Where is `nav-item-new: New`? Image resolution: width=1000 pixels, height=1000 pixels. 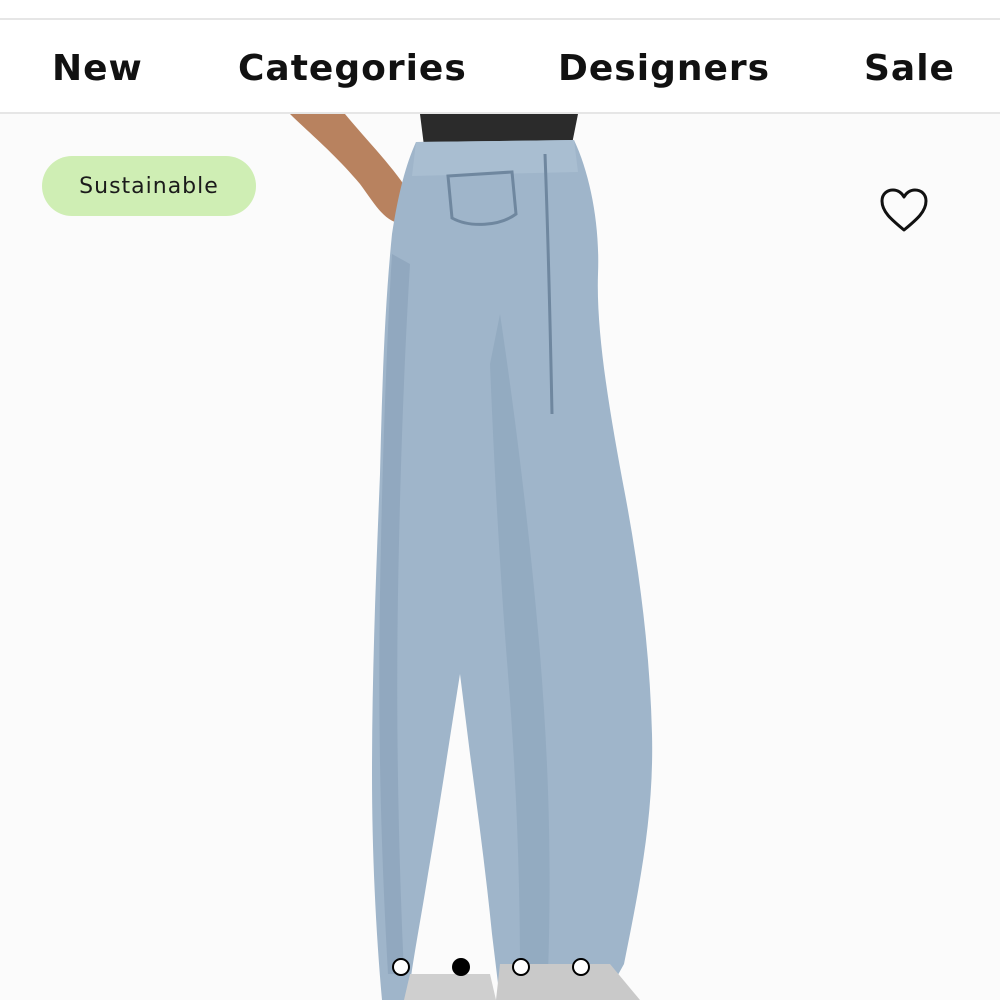 nav-item-new: New is located at coordinates (97, 68).